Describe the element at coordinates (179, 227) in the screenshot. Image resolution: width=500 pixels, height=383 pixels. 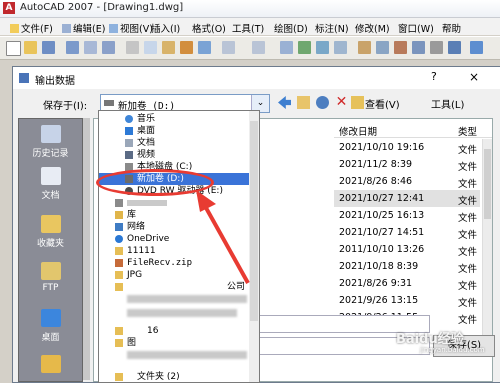
I see `list-item: 网络` at that location.